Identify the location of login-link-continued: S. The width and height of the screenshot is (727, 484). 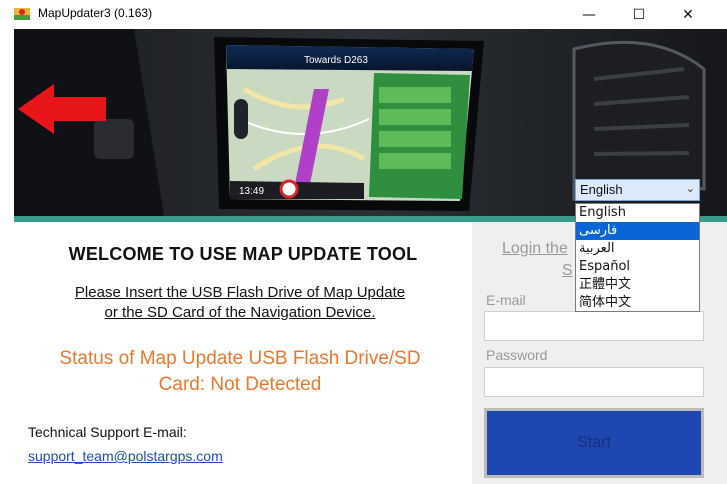
(567, 271).